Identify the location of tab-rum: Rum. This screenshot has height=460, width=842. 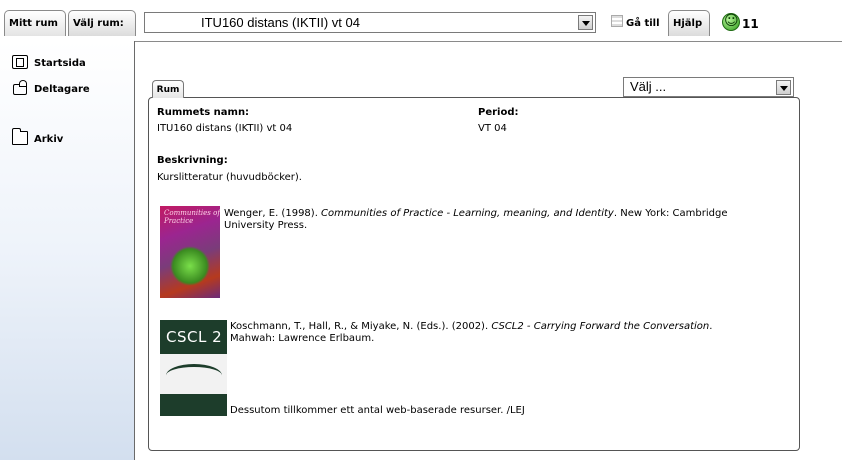
(168, 89).